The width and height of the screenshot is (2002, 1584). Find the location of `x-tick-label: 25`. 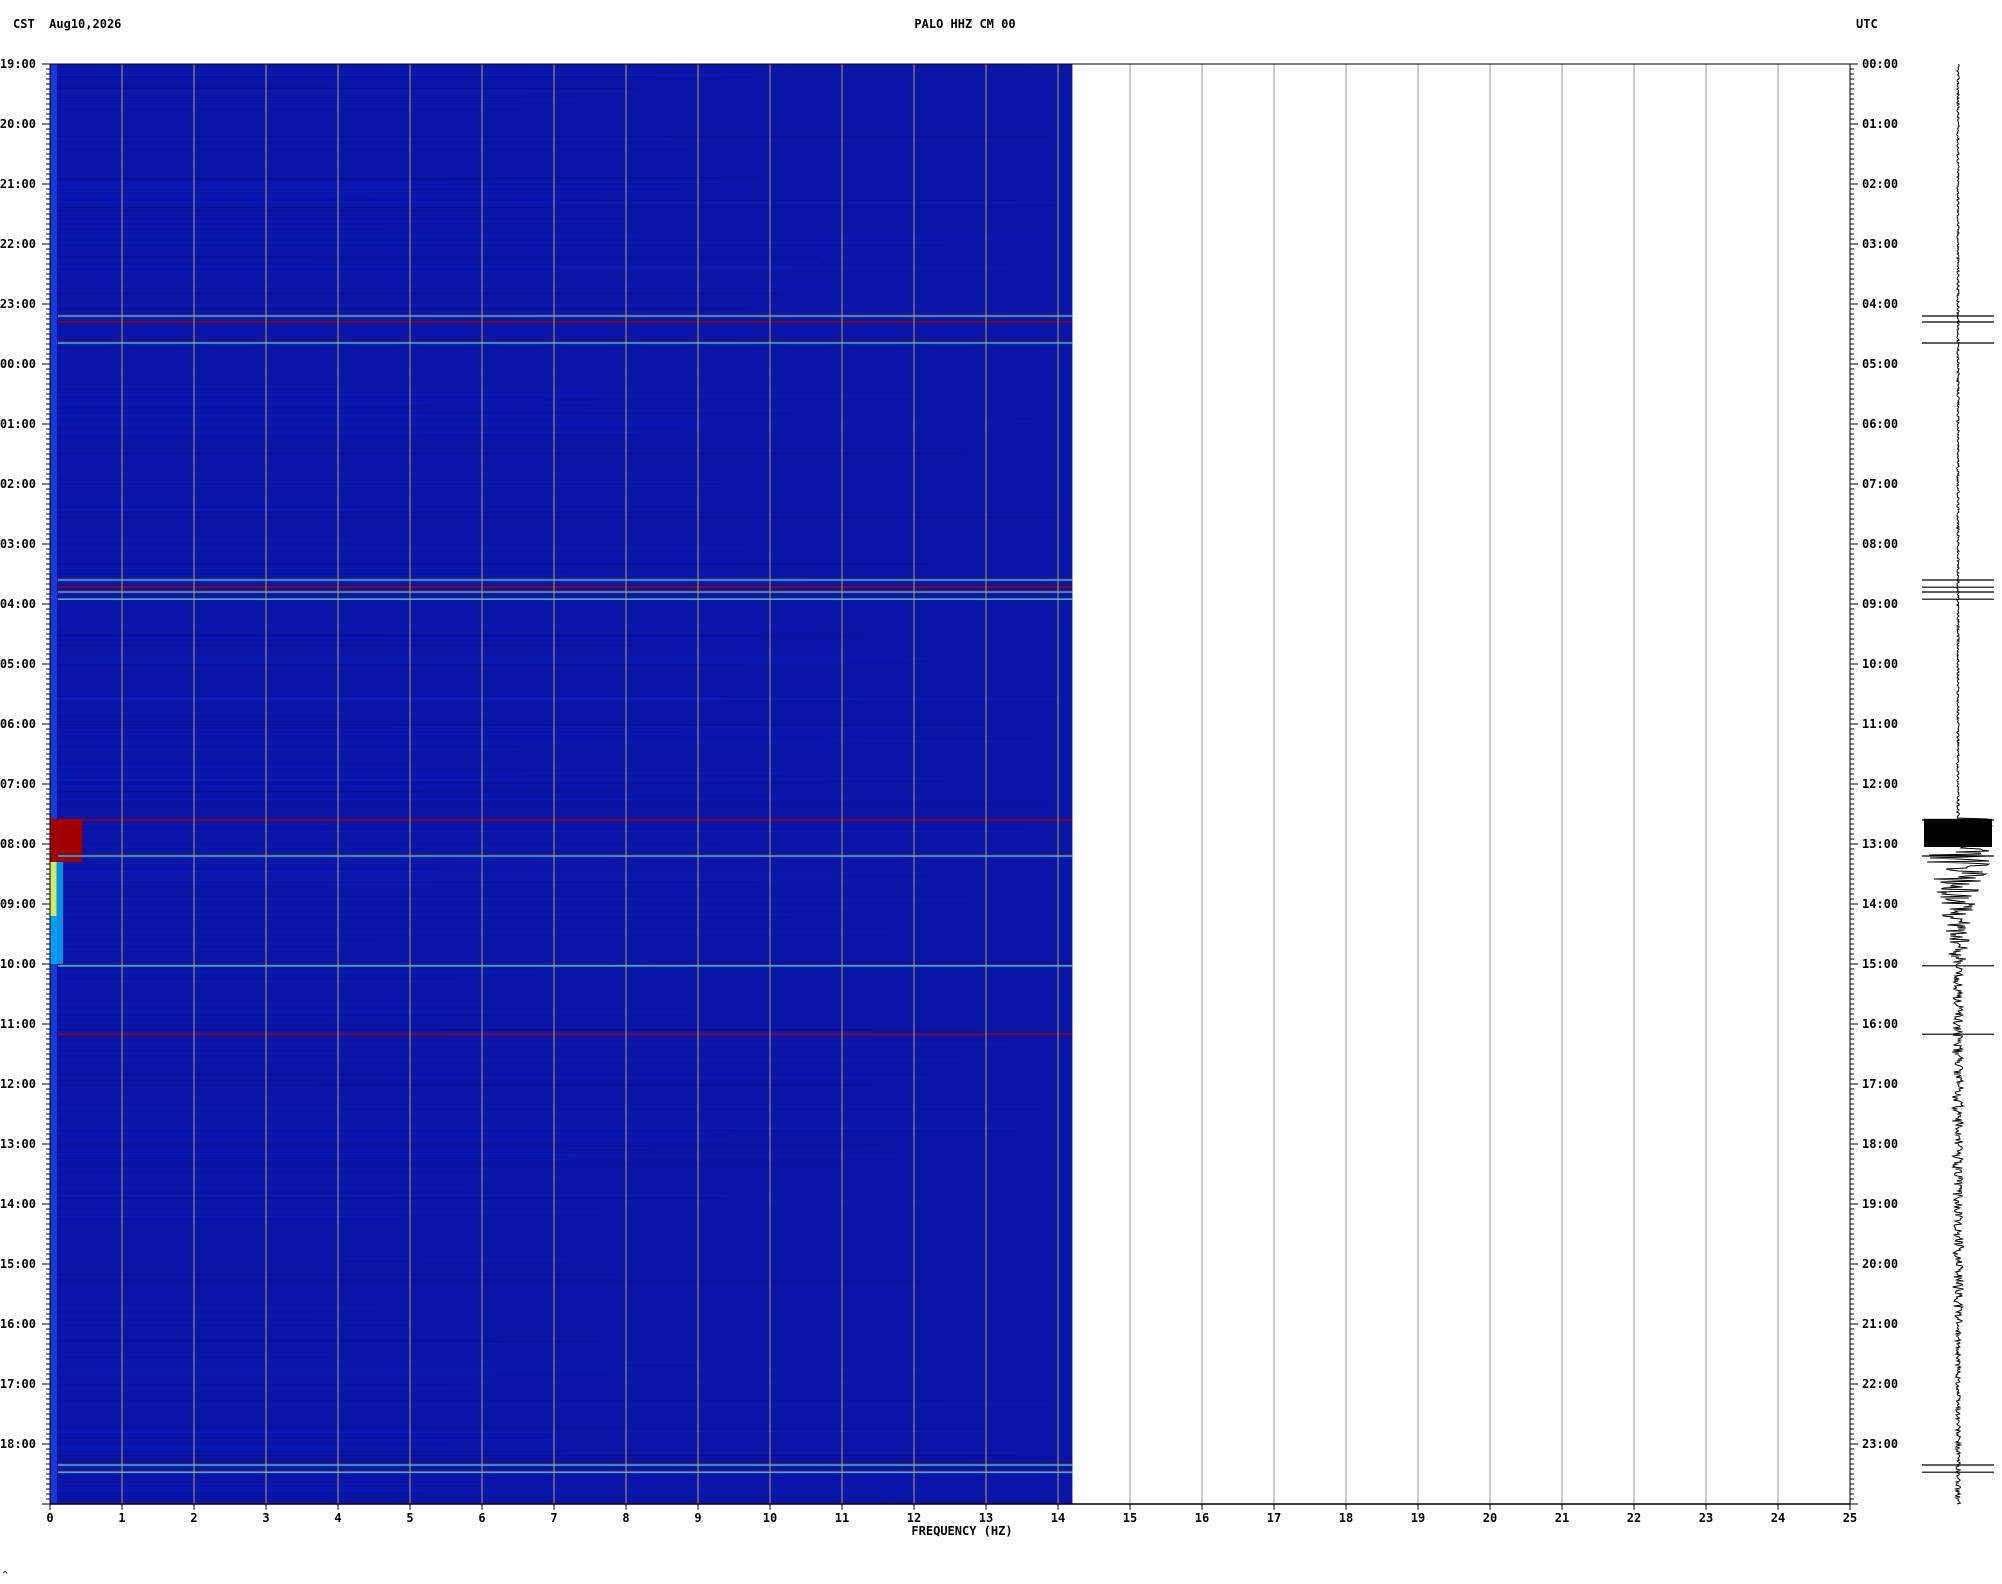

x-tick-label: 25 is located at coordinates (1850, 1518).